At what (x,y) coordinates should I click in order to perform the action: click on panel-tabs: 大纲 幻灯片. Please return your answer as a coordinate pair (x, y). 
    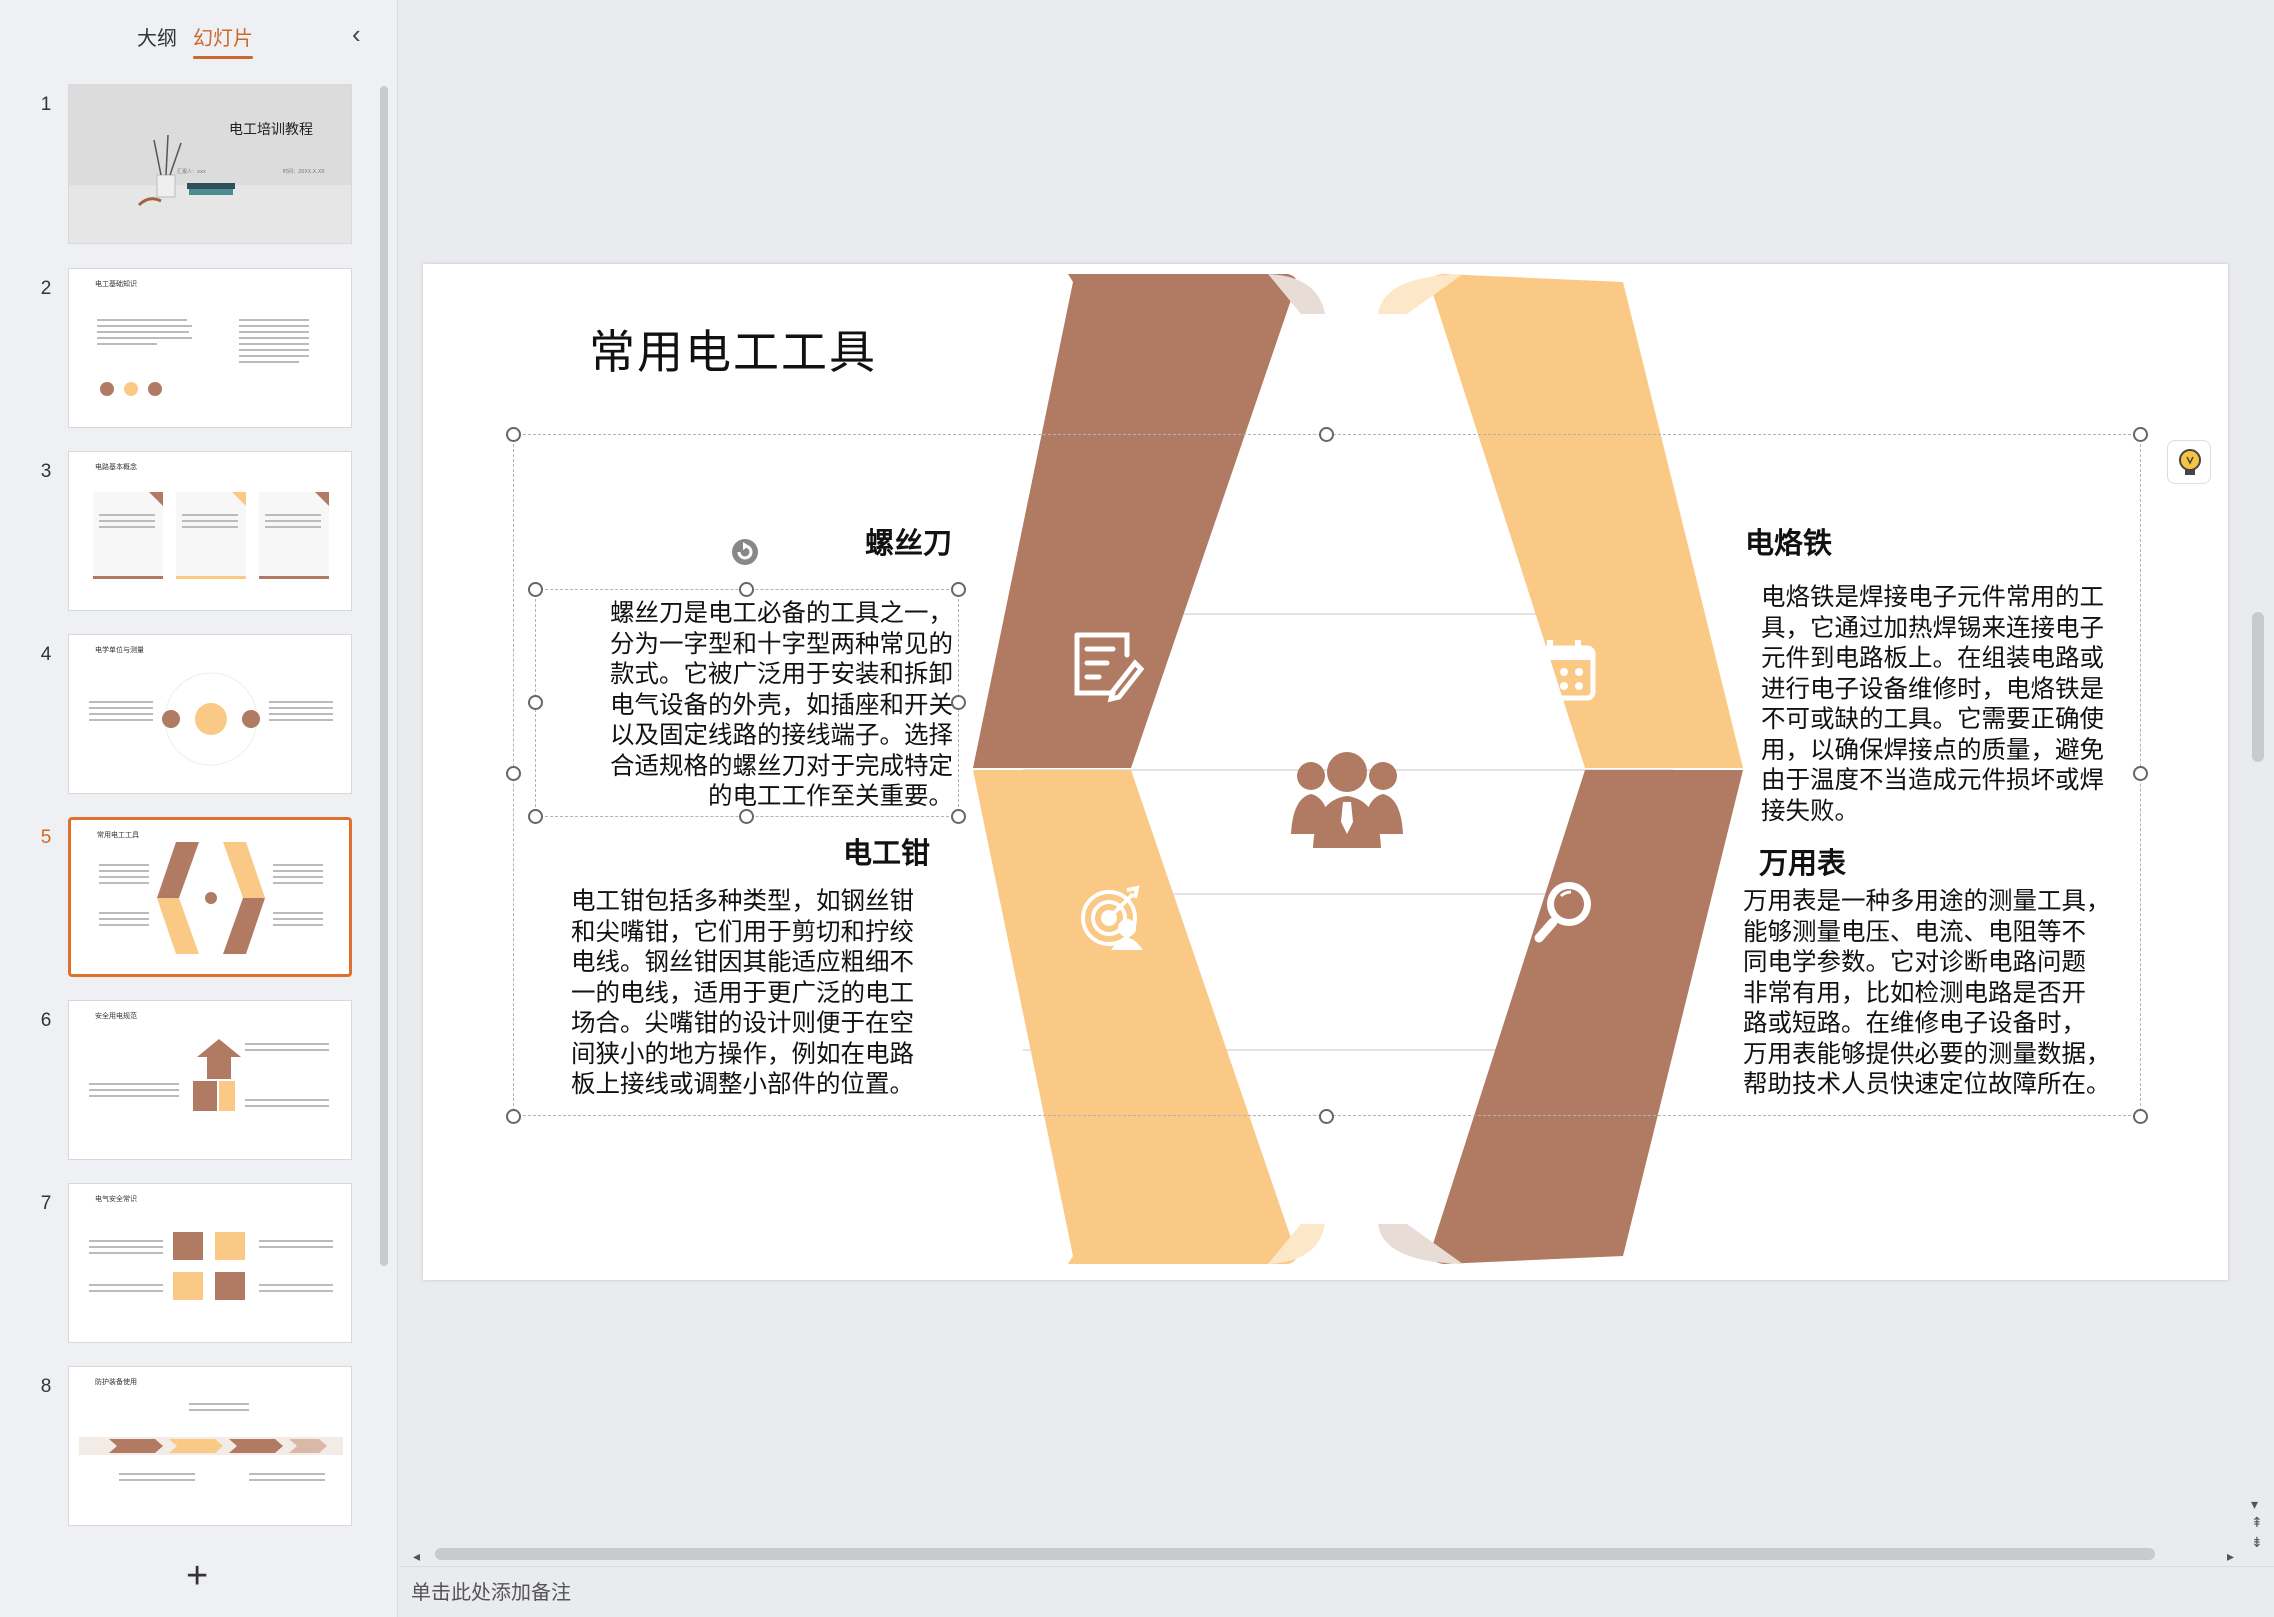
    Looking at the image, I should click on (199, 42).